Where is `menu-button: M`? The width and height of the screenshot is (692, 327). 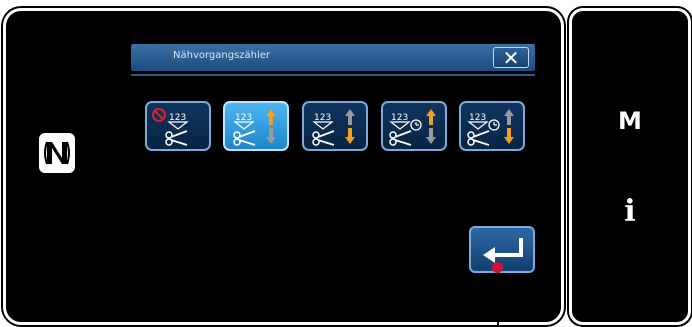
menu-button: M is located at coordinates (630, 121).